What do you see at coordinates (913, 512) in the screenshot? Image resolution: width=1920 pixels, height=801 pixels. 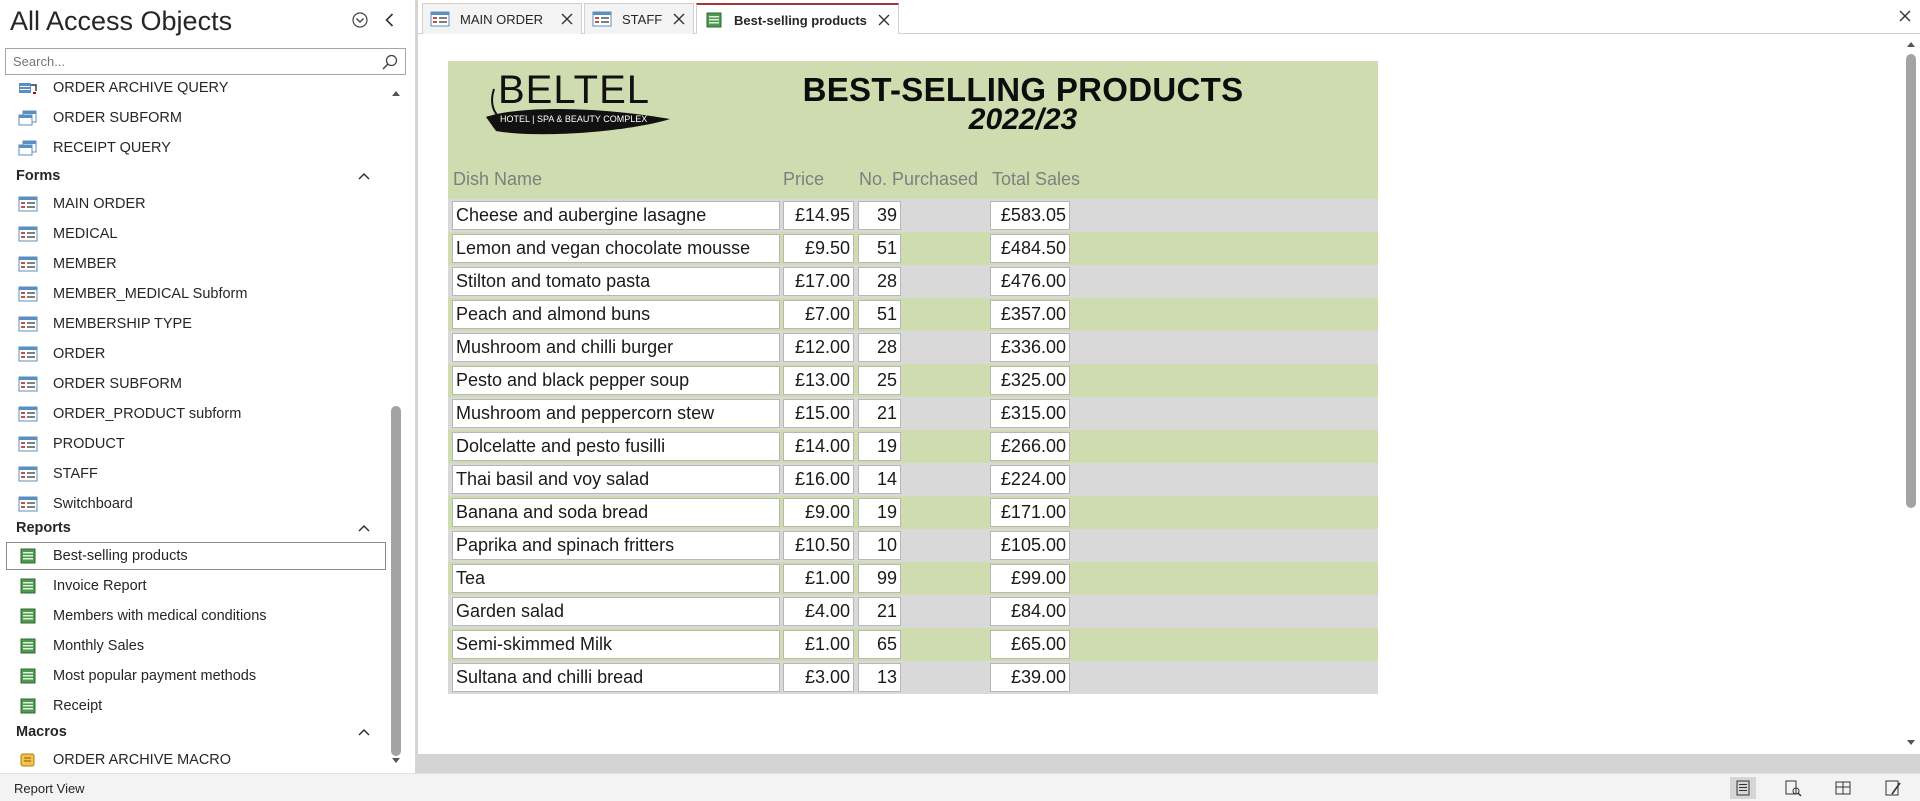 I see `report-row: Banana and soda bread £9.00 19 £171.00` at bounding box center [913, 512].